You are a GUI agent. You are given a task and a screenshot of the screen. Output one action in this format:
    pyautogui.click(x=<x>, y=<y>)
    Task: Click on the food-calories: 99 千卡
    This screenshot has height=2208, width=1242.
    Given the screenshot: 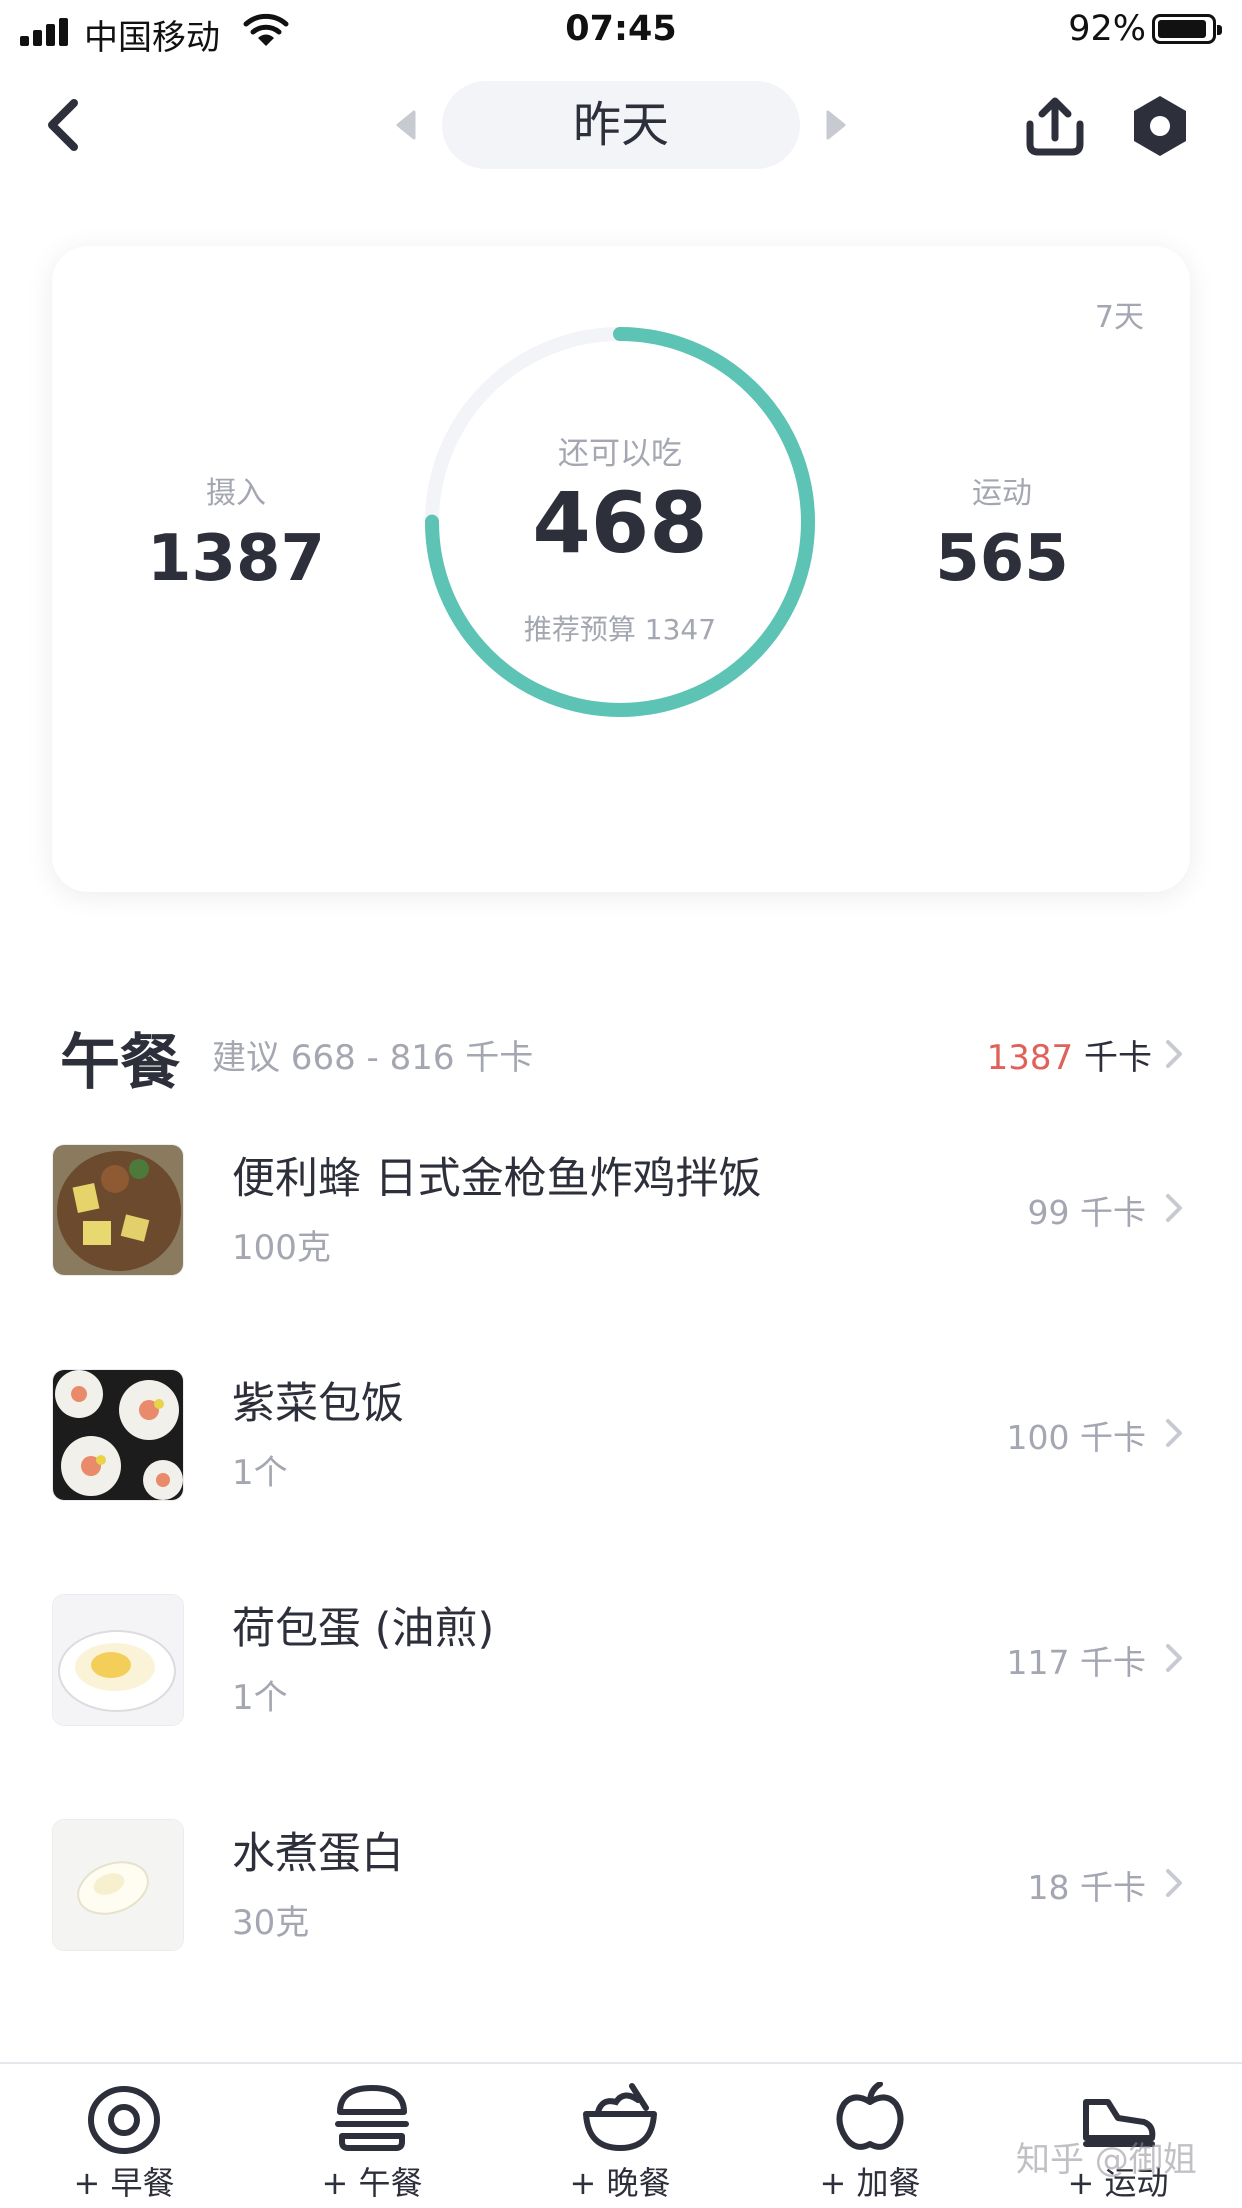 What is the action you would take?
    pyautogui.click(x=1086, y=1212)
    